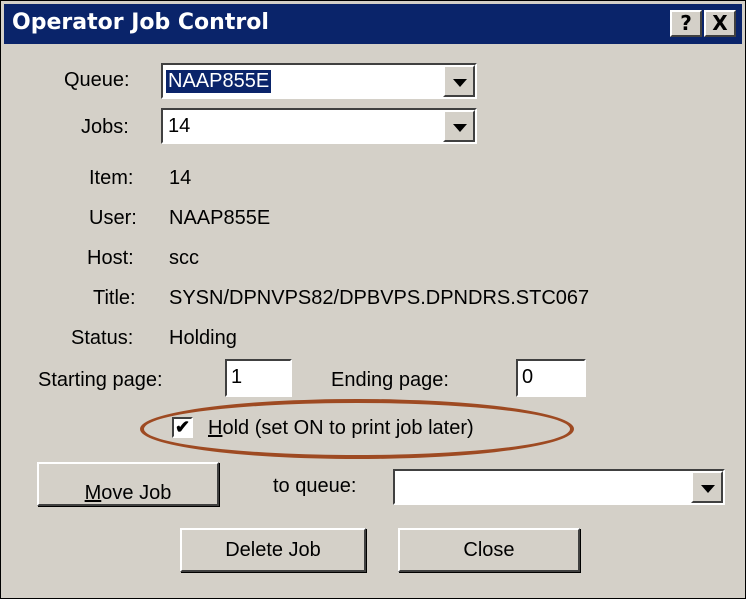  I want to click on starting-page-input: 1, so click(258, 378).